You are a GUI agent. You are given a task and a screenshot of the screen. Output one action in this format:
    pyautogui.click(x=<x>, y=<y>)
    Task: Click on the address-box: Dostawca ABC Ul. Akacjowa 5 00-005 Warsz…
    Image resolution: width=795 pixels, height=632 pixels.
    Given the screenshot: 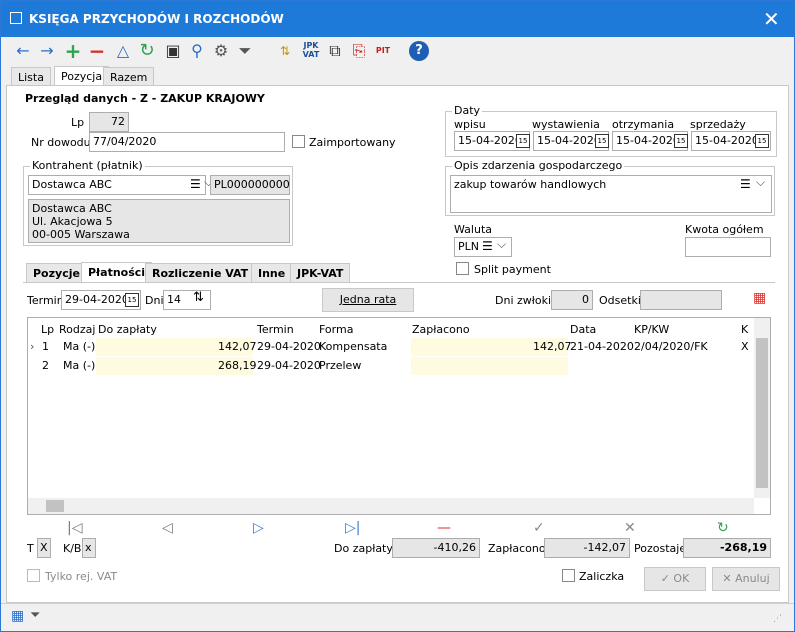 What is the action you would take?
    pyautogui.click(x=159, y=221)
    